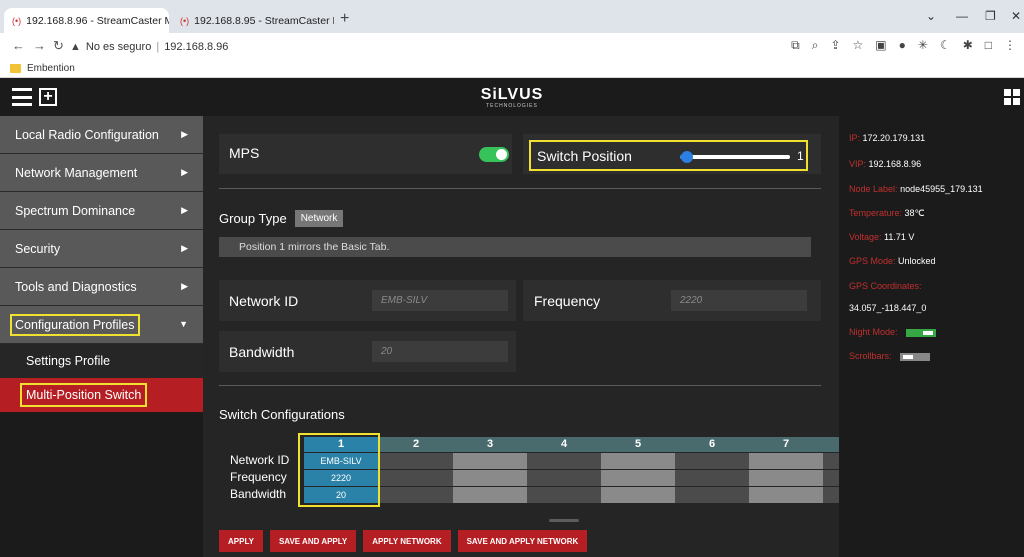  What do you see at coordinates (440, 300) in the screenshot?
I see `network-id-input: EMB-SILV` at bounding box center [440, 300].